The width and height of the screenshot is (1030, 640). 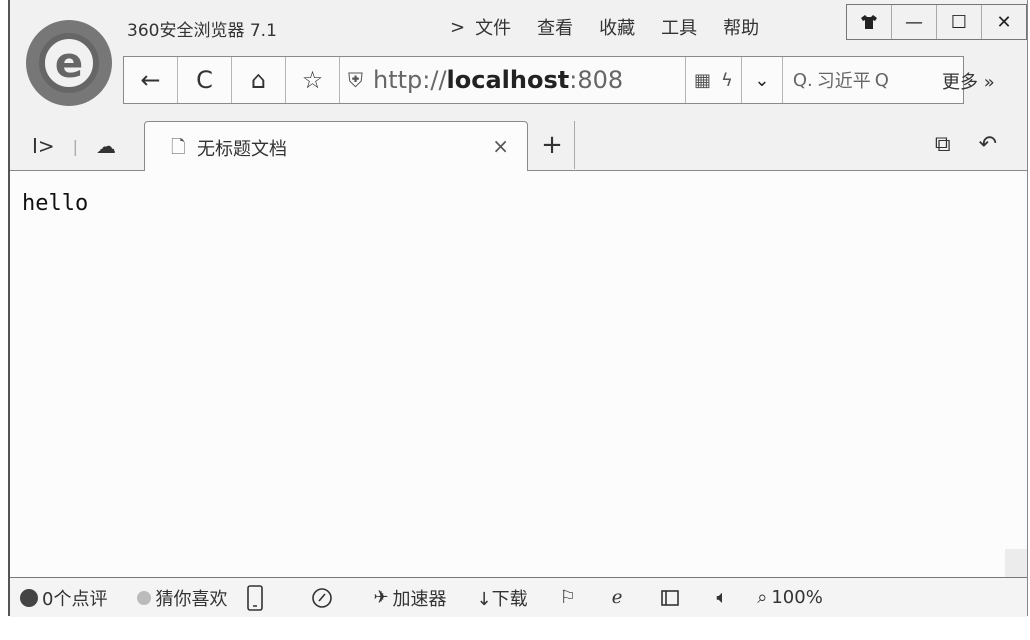 I want to click on zoom-label: 100%, so click(x=797, y=597).